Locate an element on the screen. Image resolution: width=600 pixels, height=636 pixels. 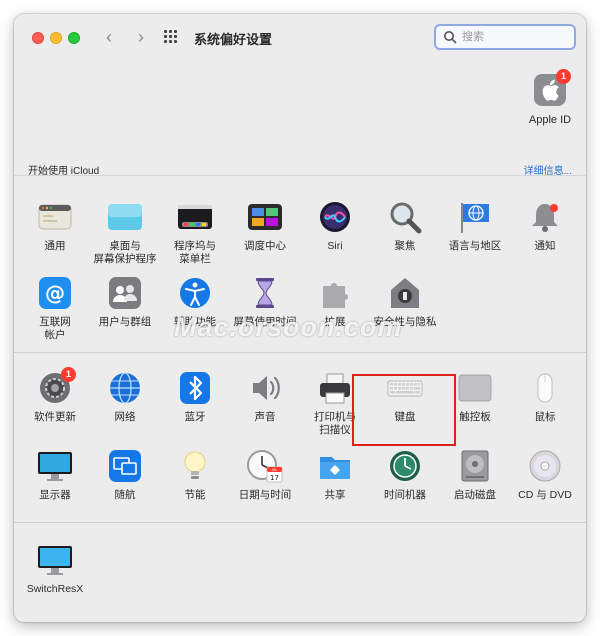
dock-menubar-icon is located at coordinates (195, 217).